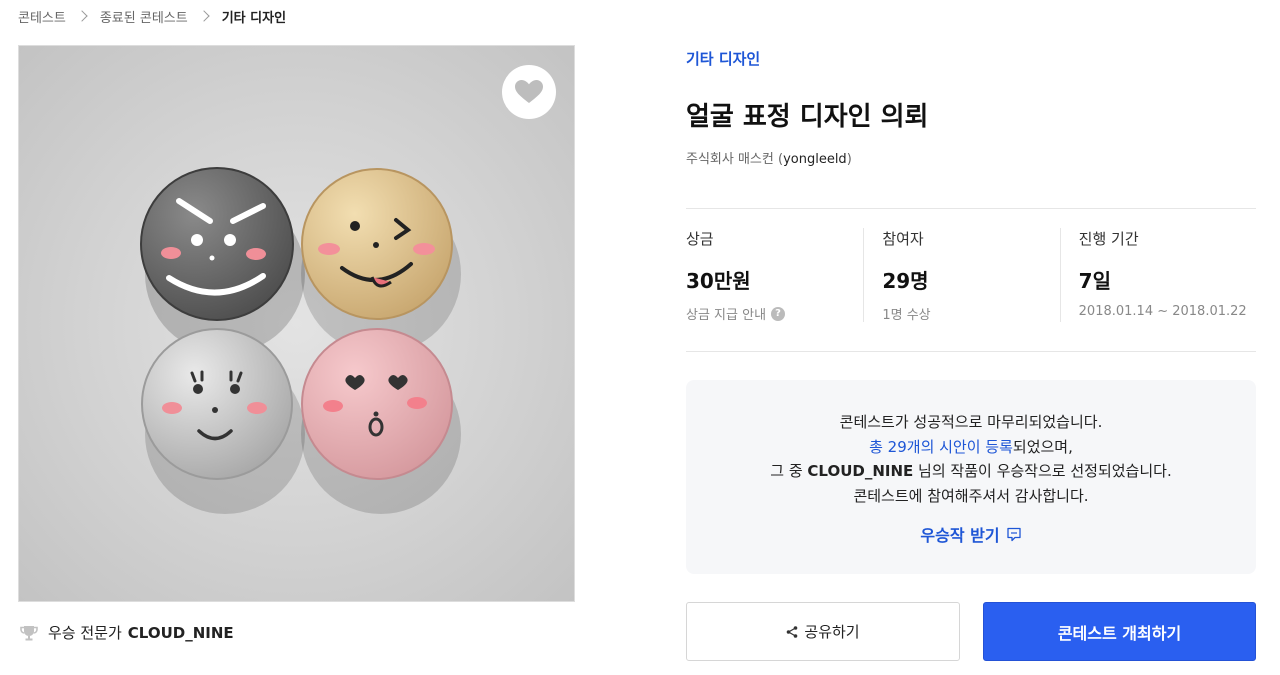 The height and width of the screenshot is (675, 1280). What do you see at coordinates (849, 159) in the screenshot?
I see `host-id-close: )` at bounding box center [849, 159].